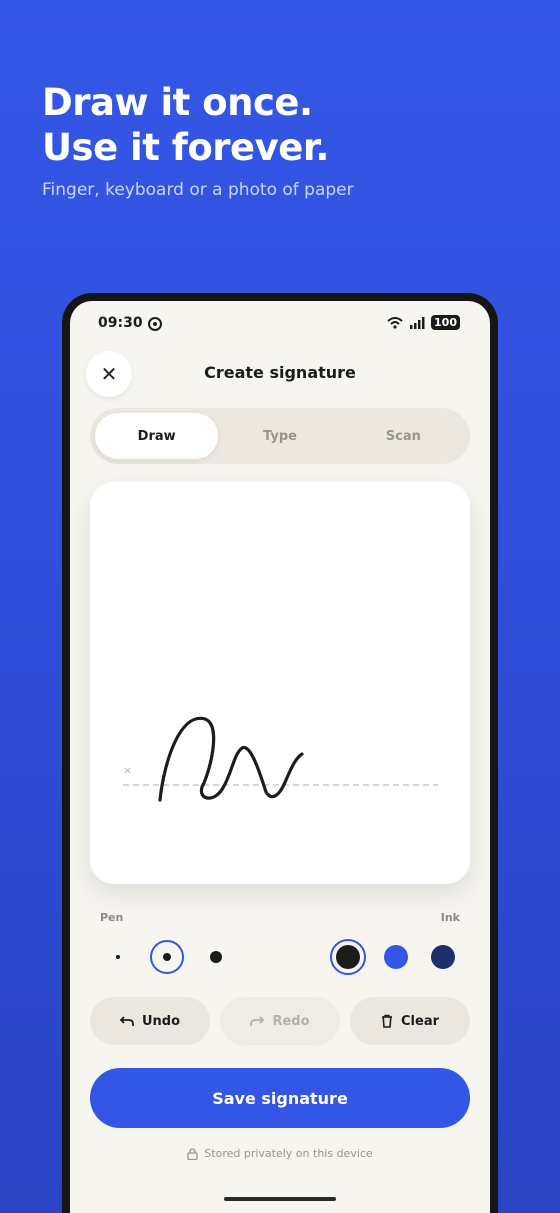 The width and height of the screenshot is (560, 1213). What do you see at coordinates (387, 1021) in the screenshot?
I see `trash-icon` at bounding box center [387, 1021].